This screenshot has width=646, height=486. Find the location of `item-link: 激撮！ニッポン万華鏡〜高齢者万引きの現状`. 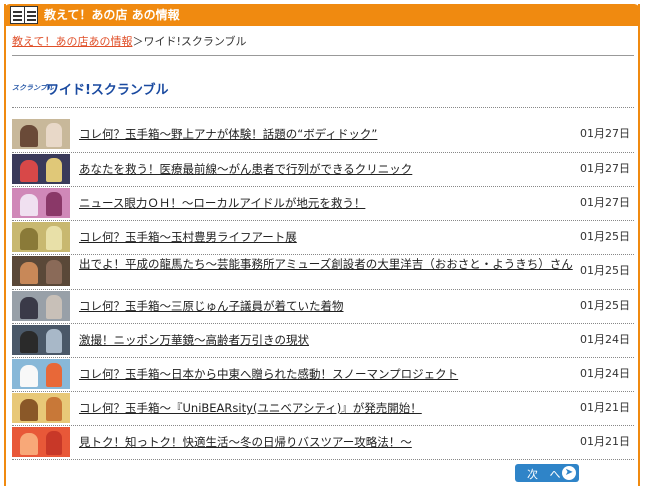

item-link: 激撮！ニッポン万華鏡〜高齢者万引きの現状 is located at coordinates (331, 340).